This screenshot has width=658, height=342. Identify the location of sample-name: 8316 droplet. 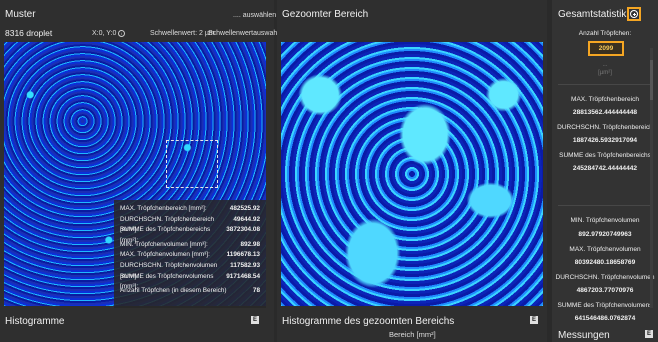
(29, 33).